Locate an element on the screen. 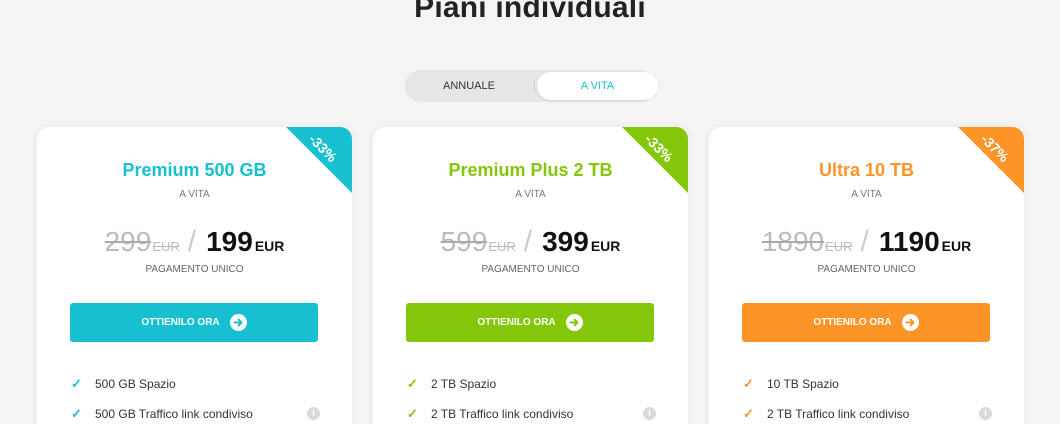 The width and height of the screenshot is (1060, 424). feature-label: 500 GB Spazio is located at coordinates (135, 384).